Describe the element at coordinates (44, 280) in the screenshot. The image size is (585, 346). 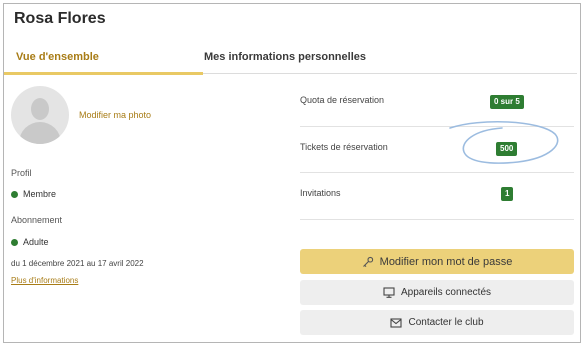
I see `more-info-link: Plus d'informations` at that location.